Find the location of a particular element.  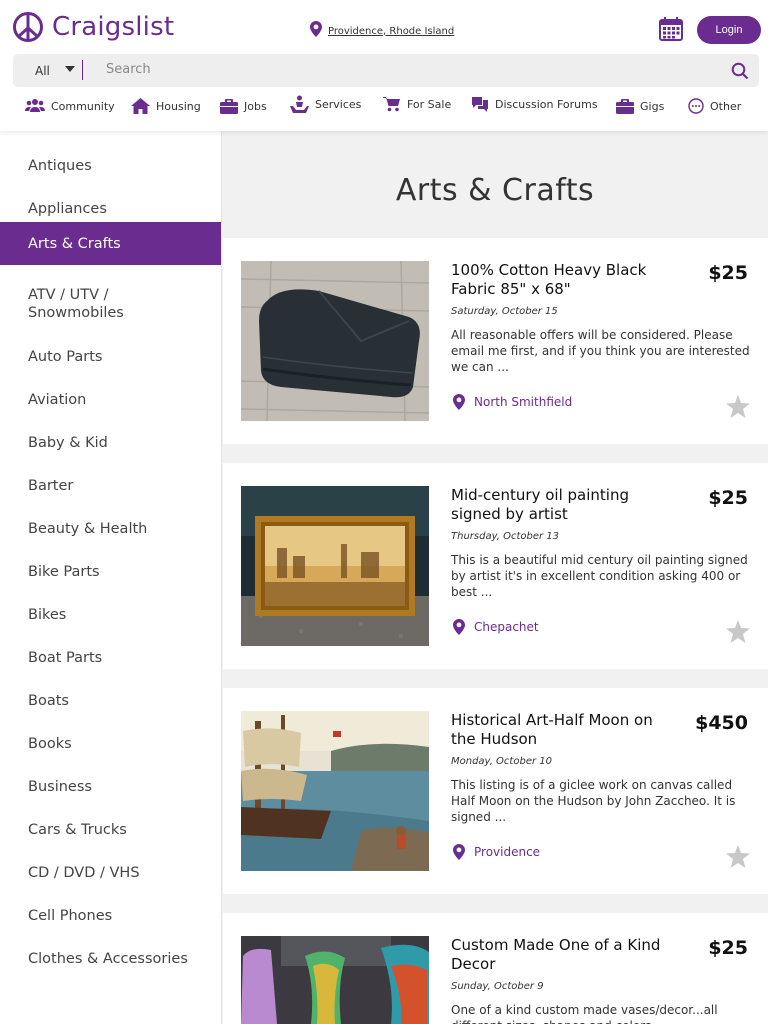

listing-title: Historical Art-Half Moon on the Hudson is located at coordinates (566, 730).